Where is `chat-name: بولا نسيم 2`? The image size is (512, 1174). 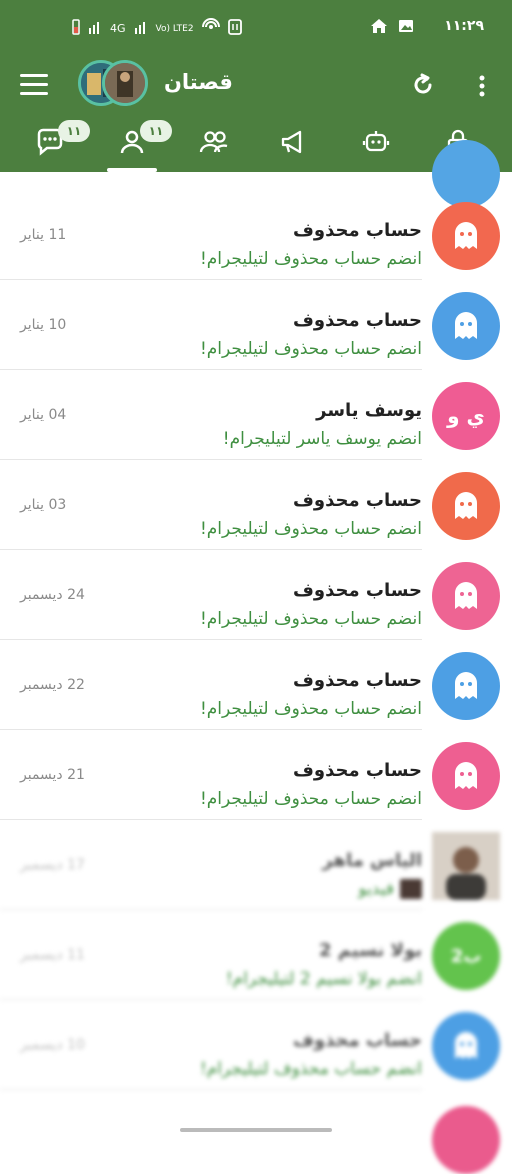
chat-name: بولا نسيم 2 is located at coordinates (370, 950).